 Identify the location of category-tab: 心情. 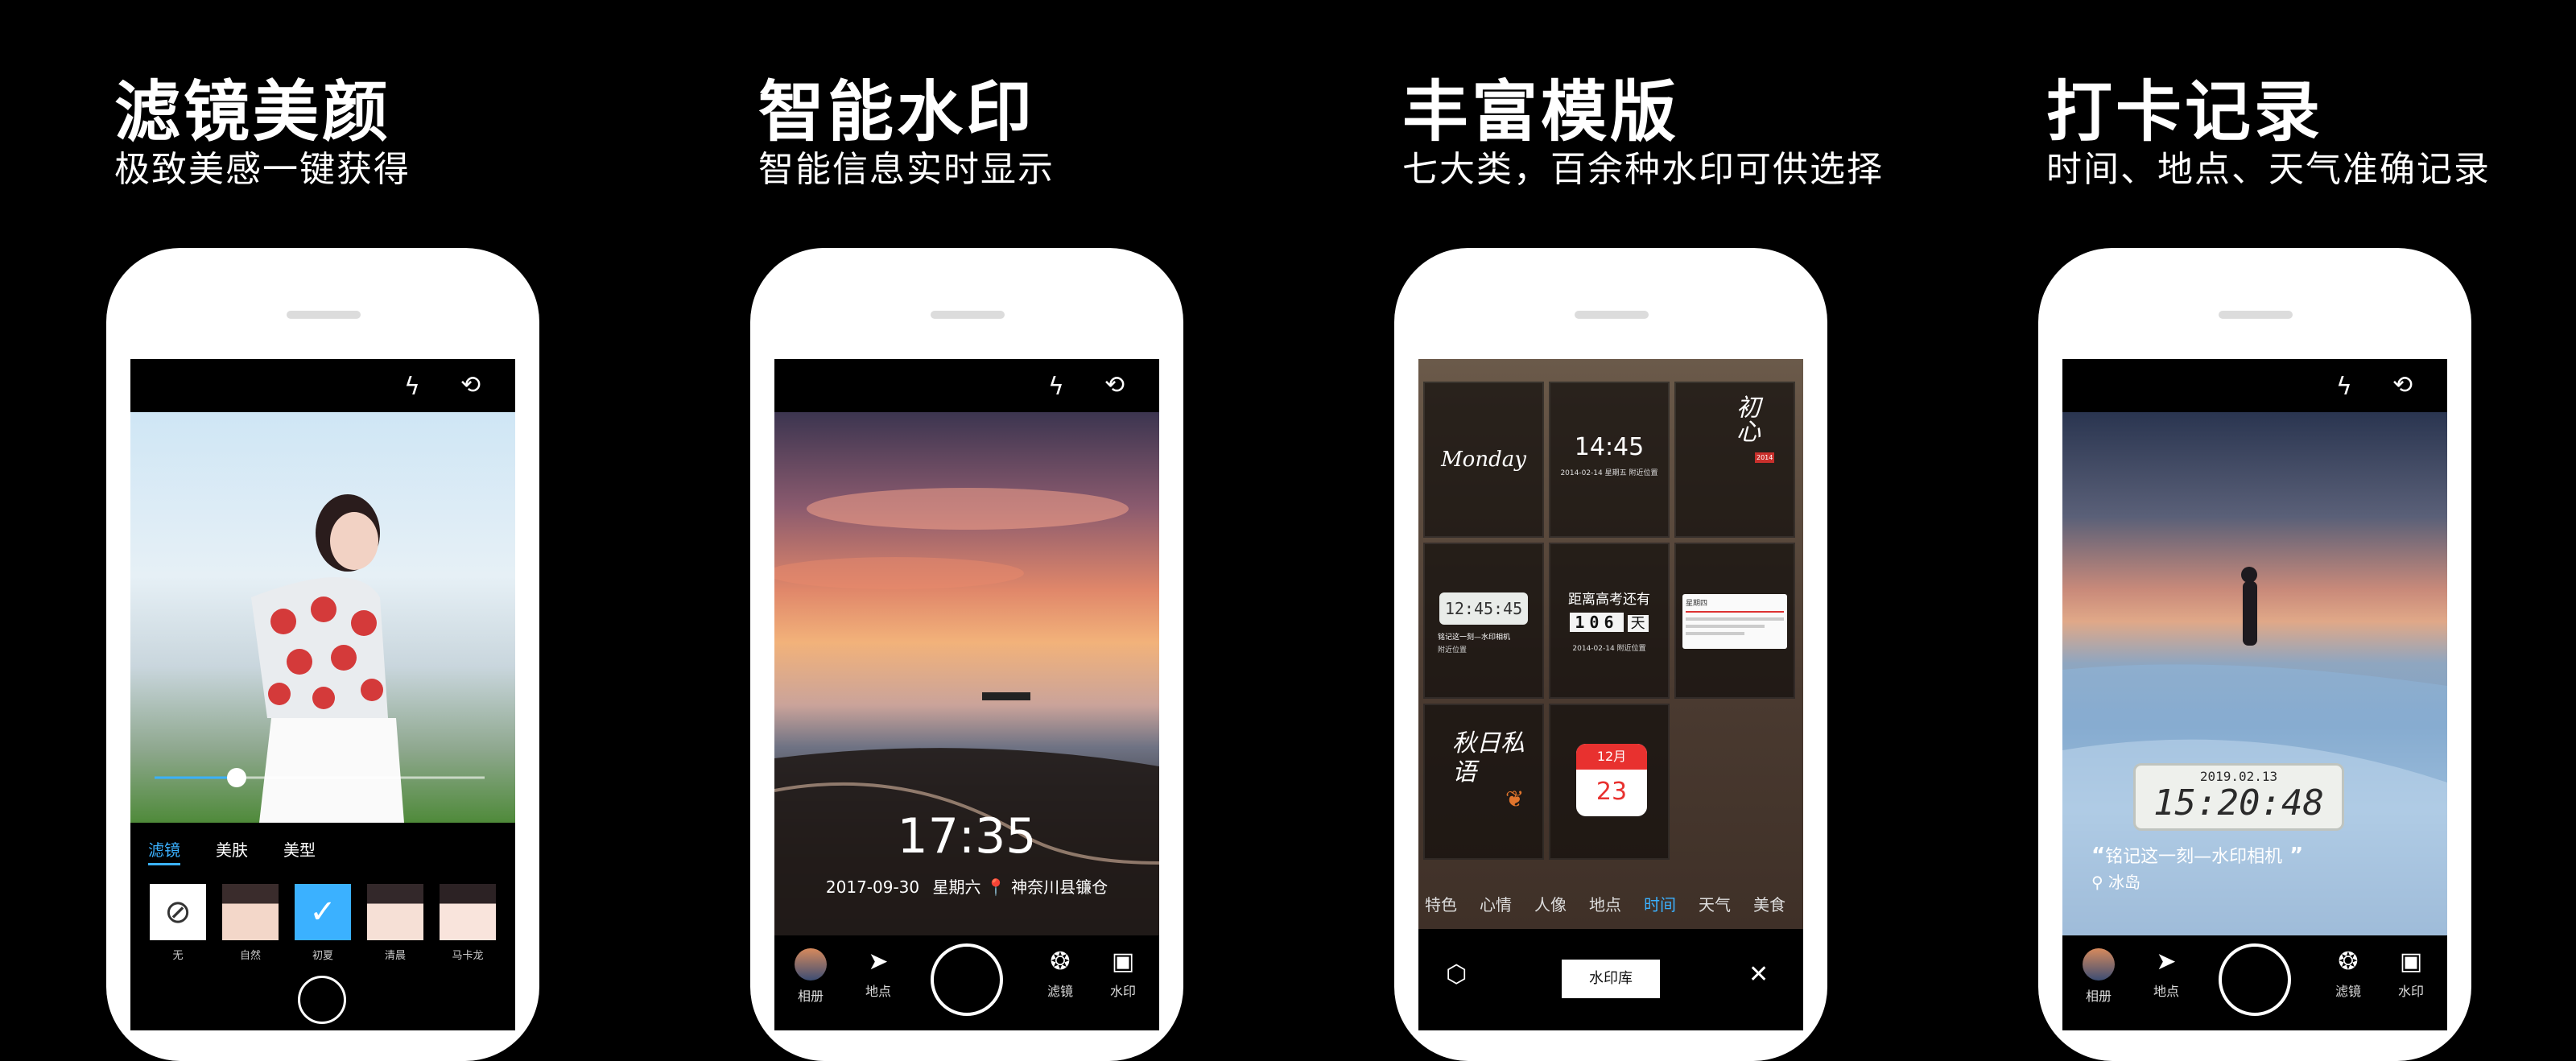
(1496, 904).